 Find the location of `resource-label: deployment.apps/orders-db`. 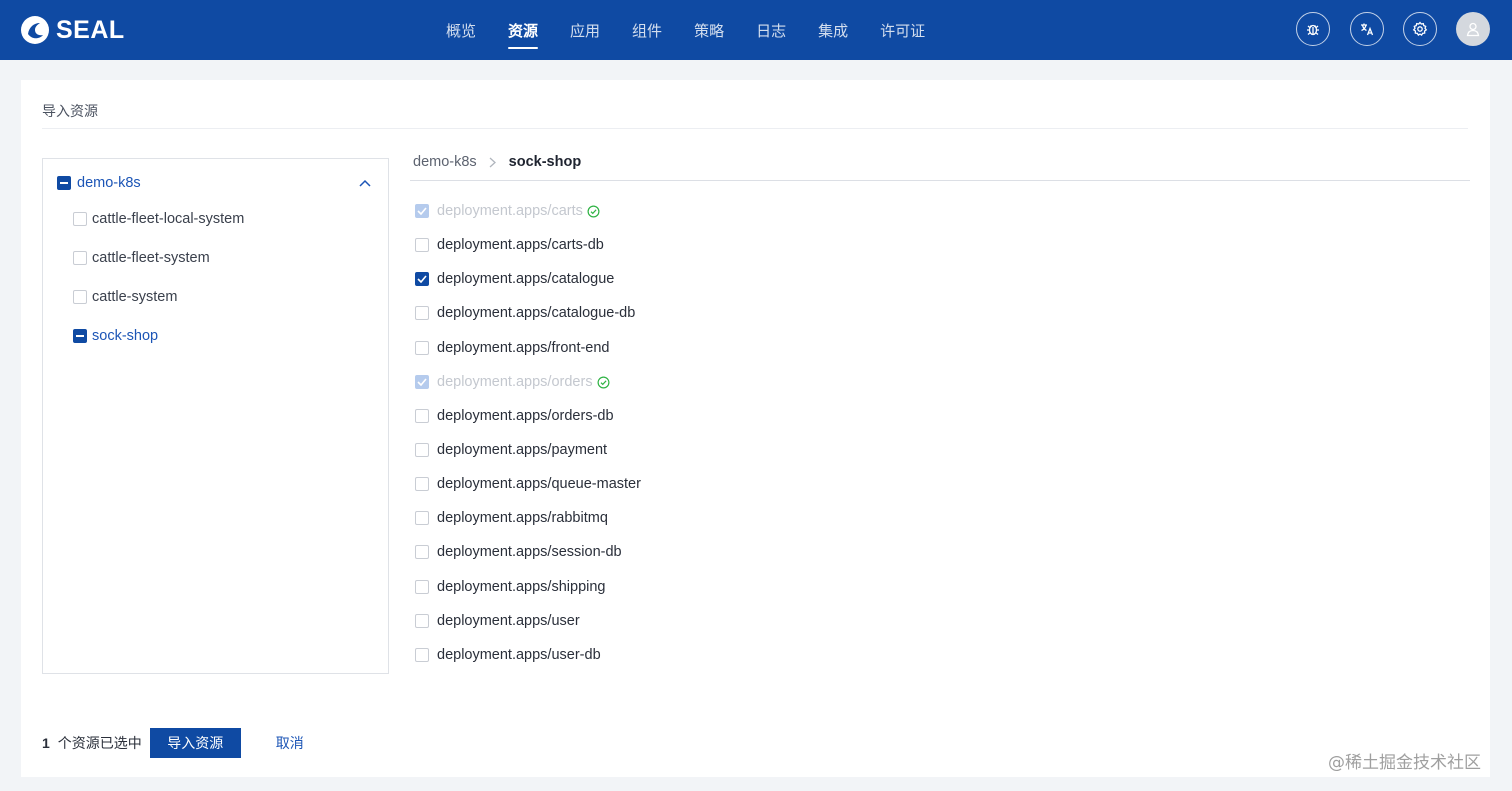

resource-label: deployment.apps/orders-db is located at coordinates (525, 416).